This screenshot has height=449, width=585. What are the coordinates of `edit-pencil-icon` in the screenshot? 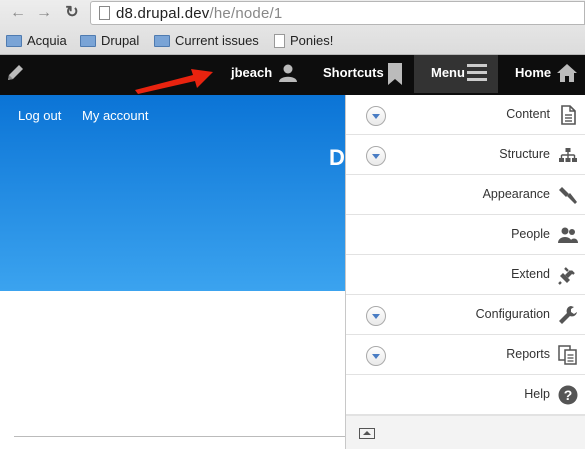 It's located at (15, 73).